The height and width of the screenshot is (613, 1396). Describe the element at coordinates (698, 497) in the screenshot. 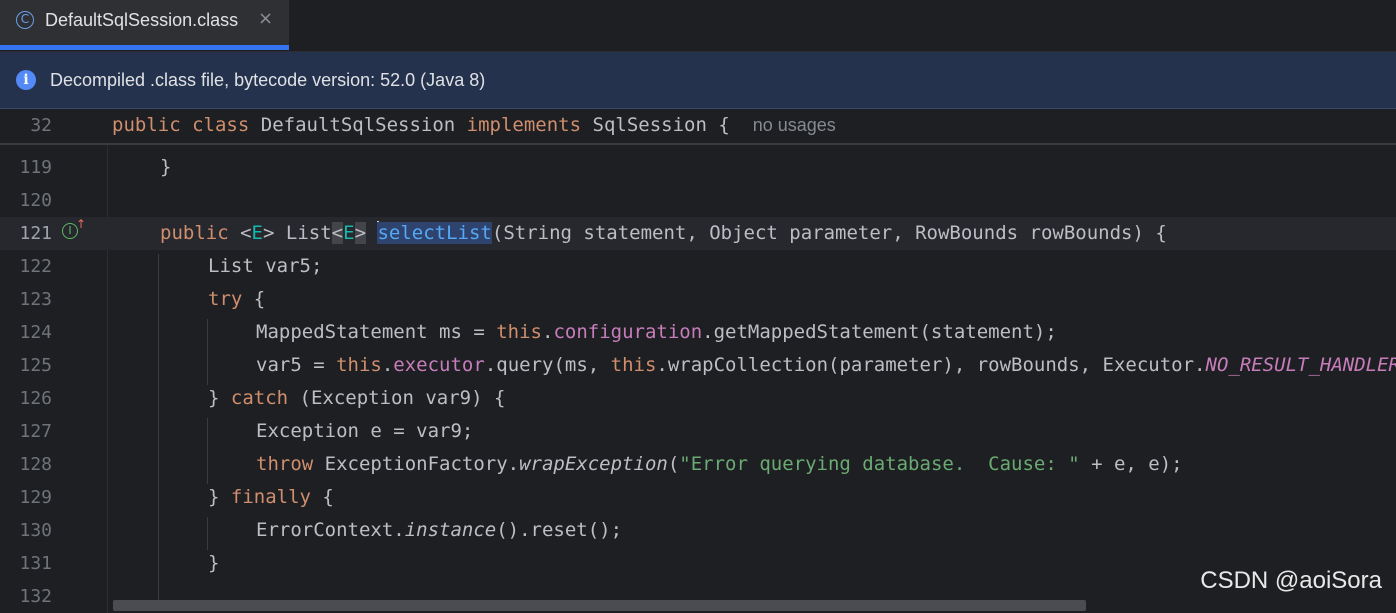

I see `code-line-129: 129 } finally {` at that location.